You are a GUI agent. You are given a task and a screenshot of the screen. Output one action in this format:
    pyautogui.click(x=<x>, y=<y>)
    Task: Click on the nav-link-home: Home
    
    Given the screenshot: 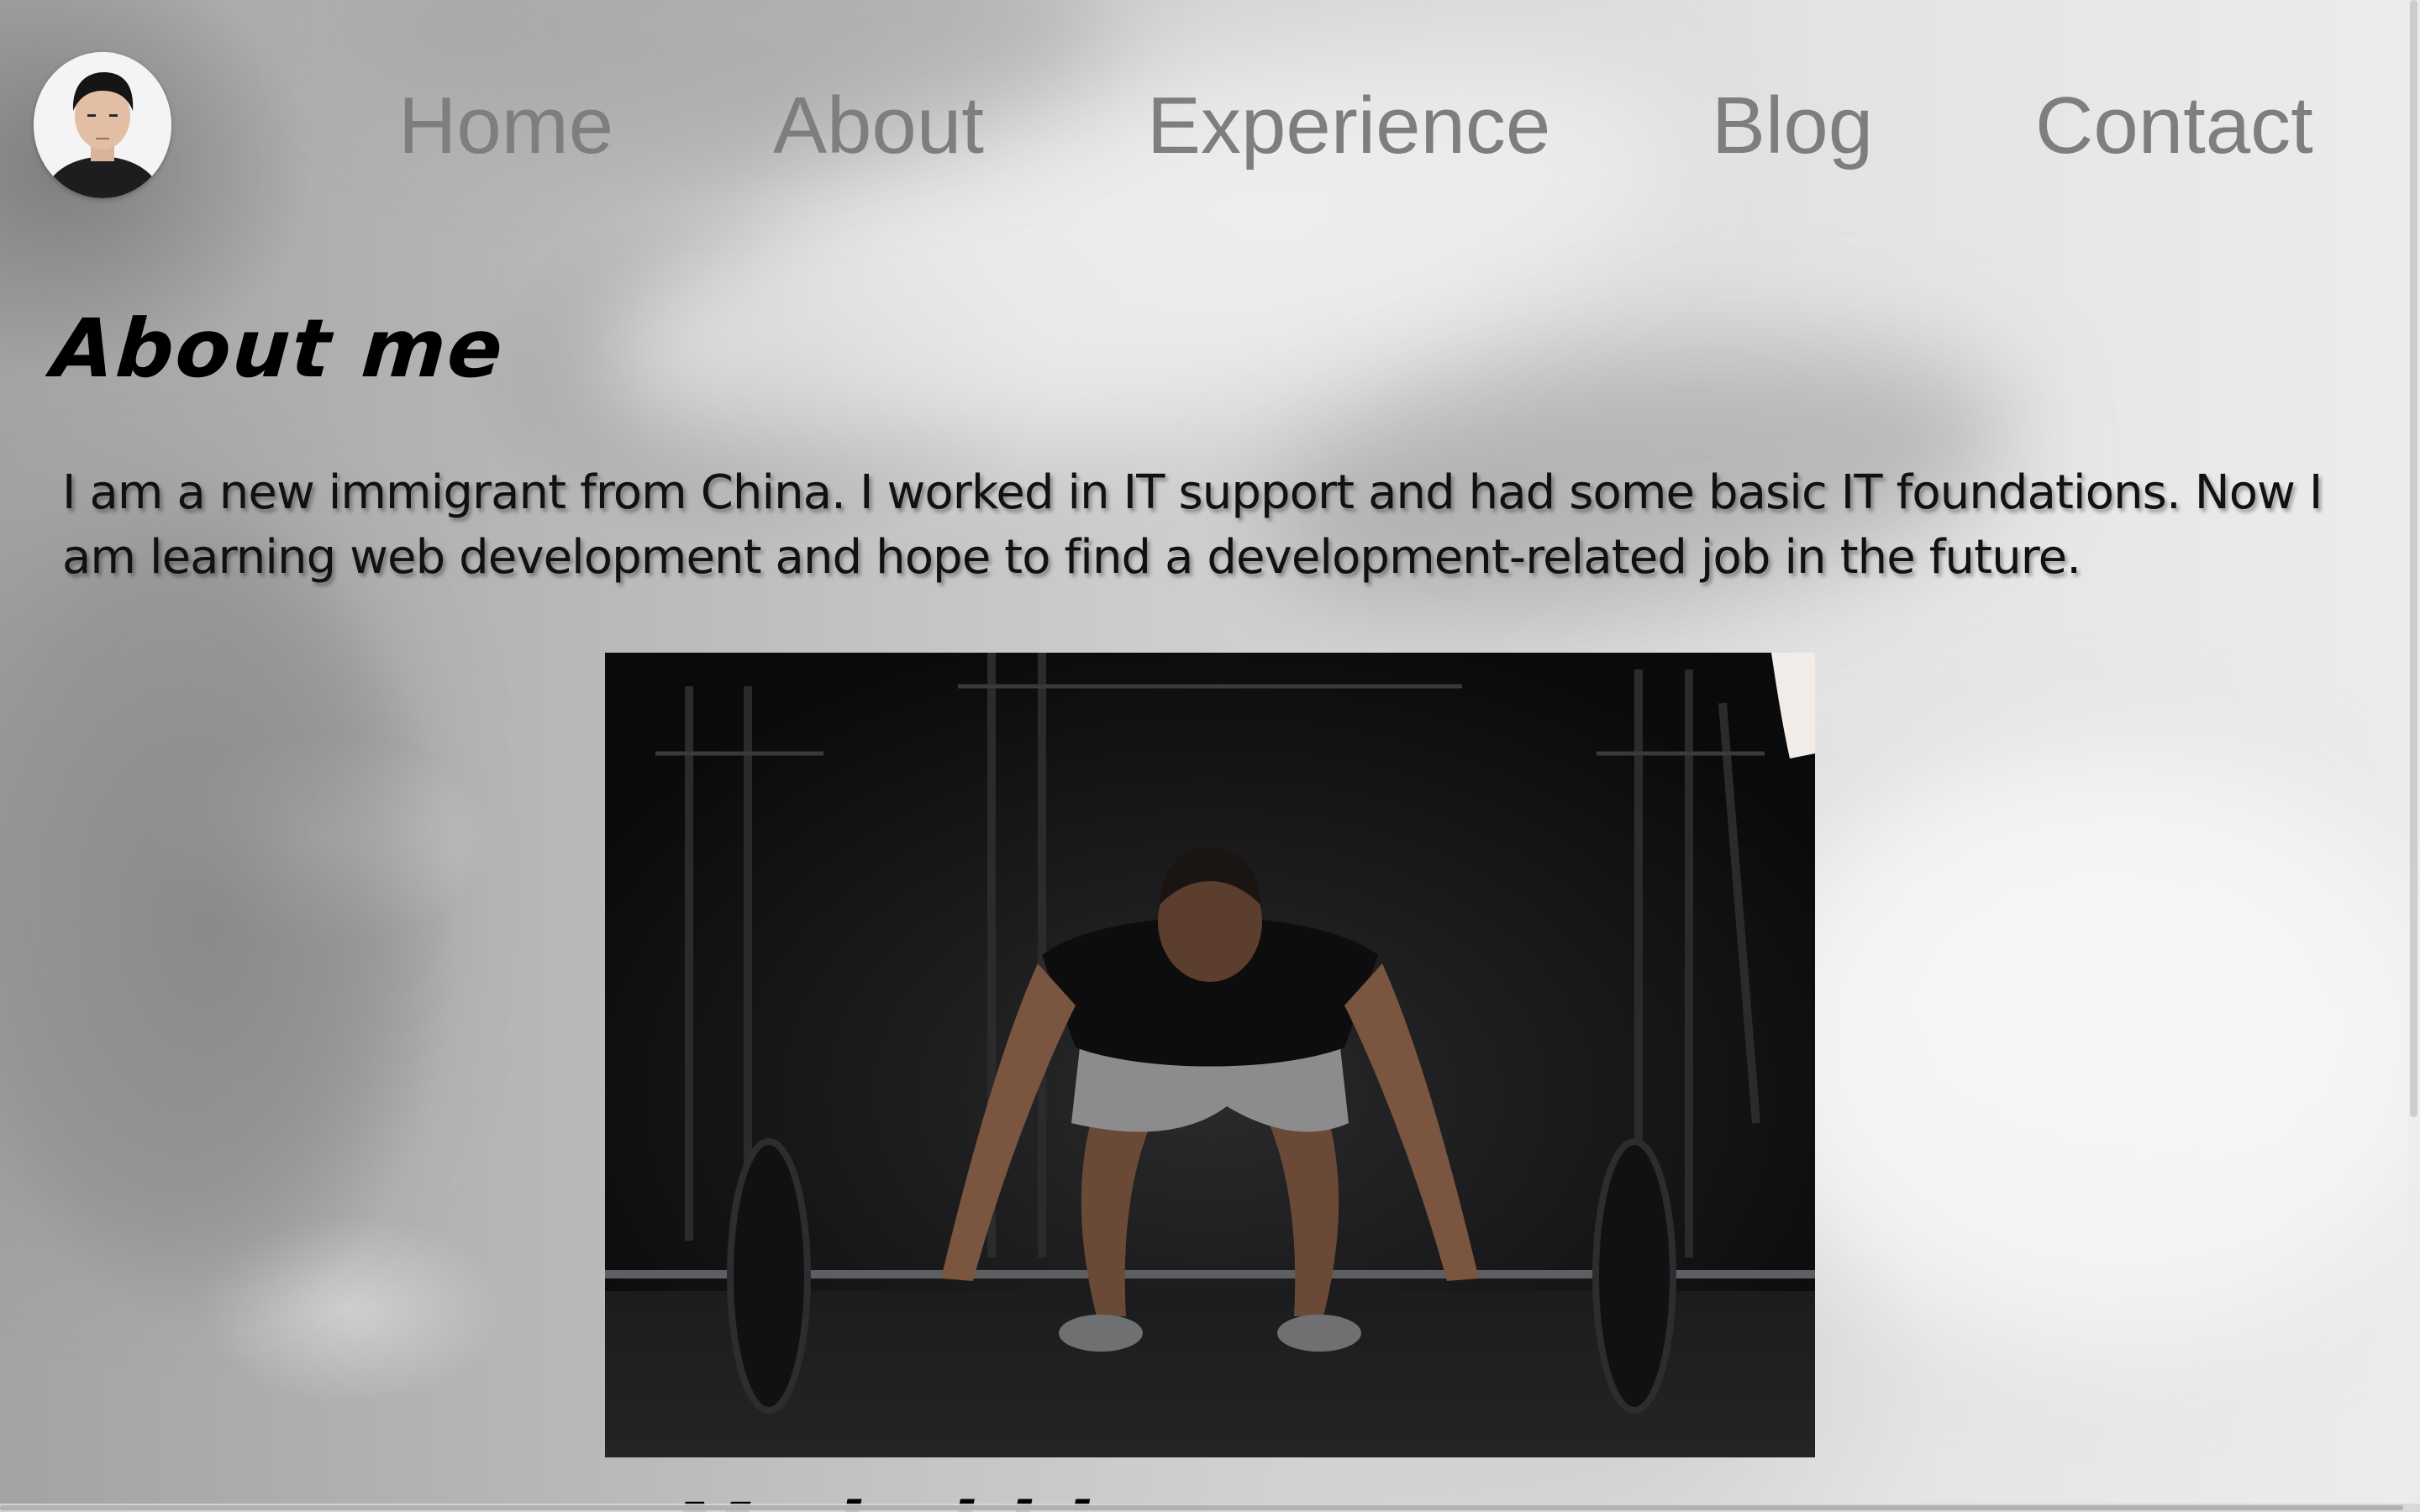 What is the action you would take?
    pyautogui.click(x=506, y=126)
    